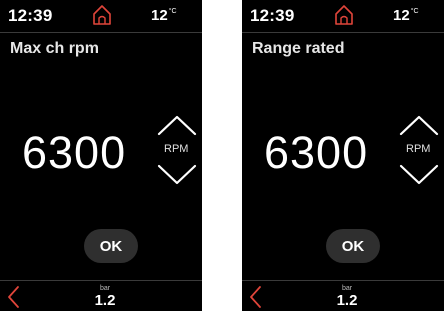  What do you see at coordinates (54, 48) in the screenshot?
I see `setting-title: Max ch rpm` at bounding box center [54, 48].